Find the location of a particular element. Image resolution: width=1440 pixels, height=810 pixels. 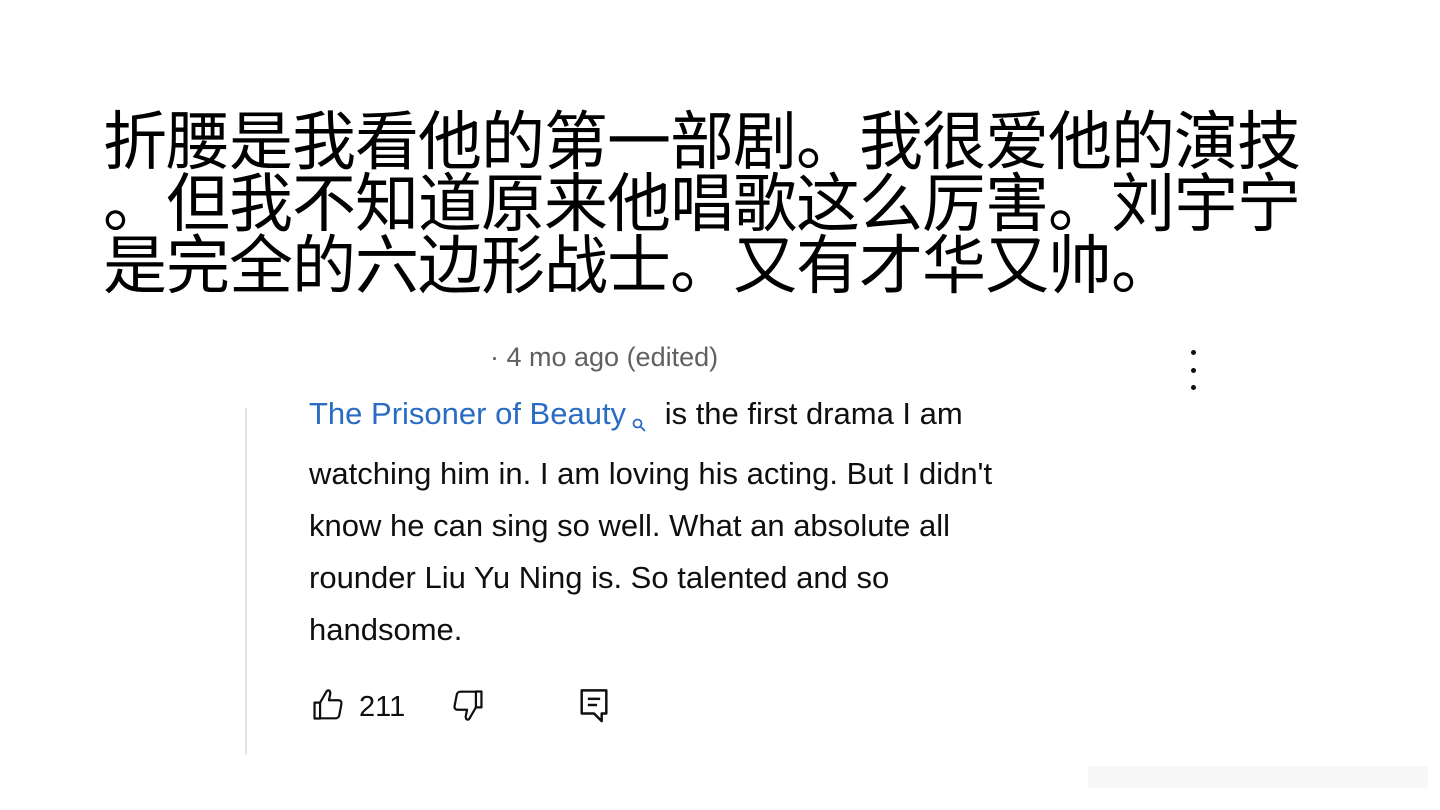

comment-line-1-tail: is the first drama I am is located at coordinates (813, 413).